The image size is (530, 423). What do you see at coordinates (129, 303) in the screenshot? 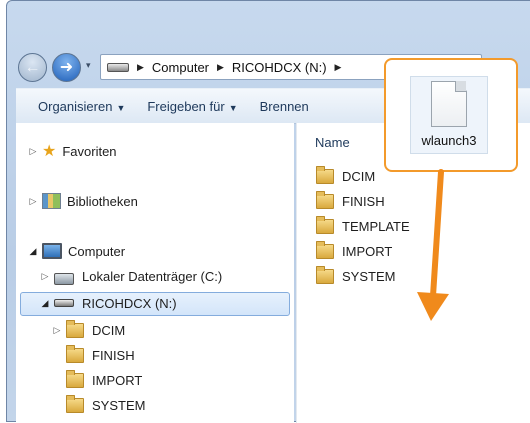
I see `tree-item-label: RICOHDCX (N:)` at bounding box center [129, 303].